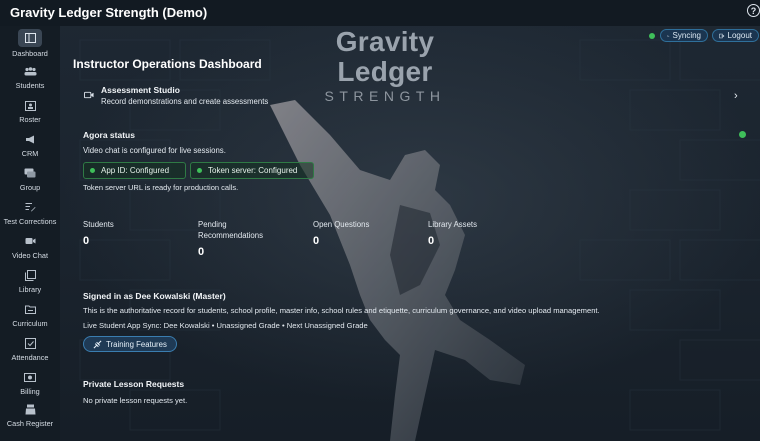 Image resolution: width=760 pixels, height=441 pixels. I want to click on sidebar-item-billing: Billing, so click(30, 385).